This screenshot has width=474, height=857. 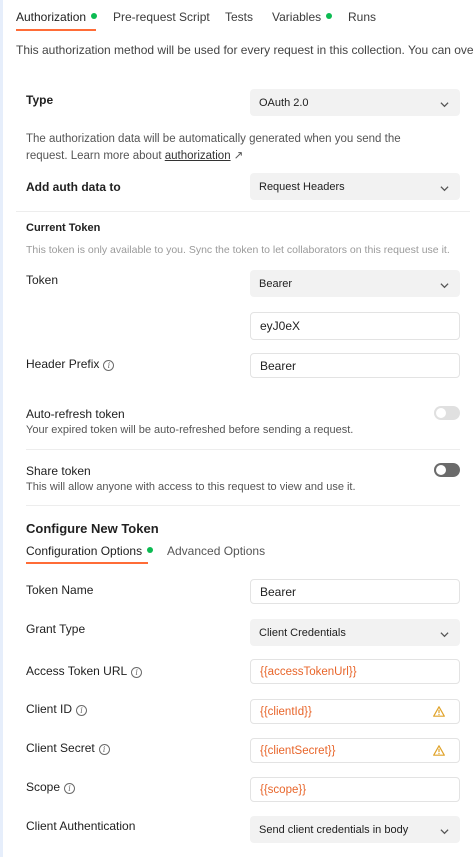 I want to click on scope-input: {{scope}}, so click(x=355, y=789).